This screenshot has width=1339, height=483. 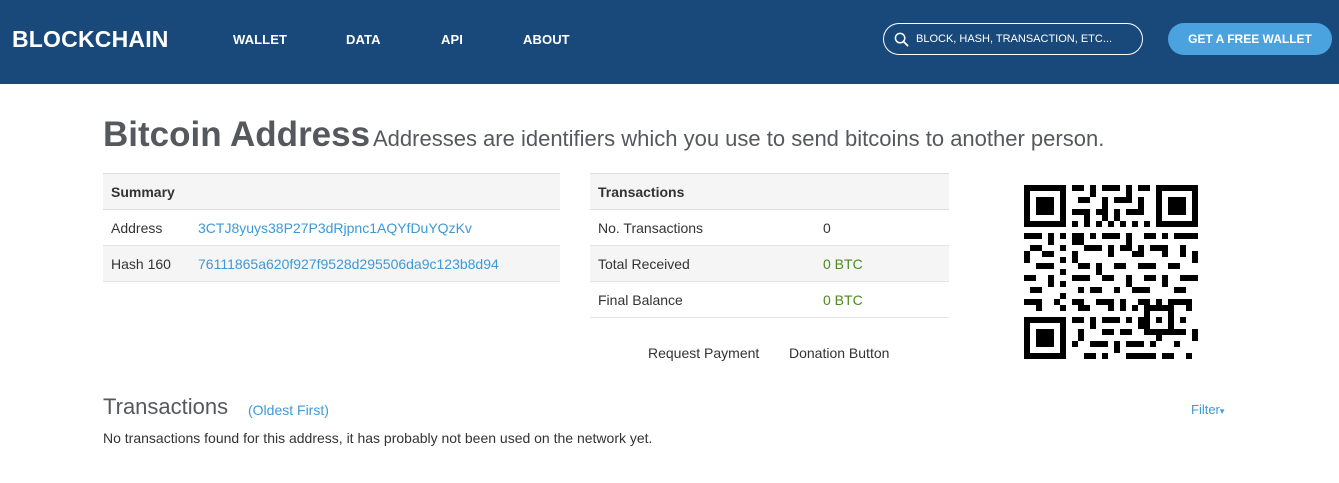 I want to click on search-icon, so click(x=901, y=39).